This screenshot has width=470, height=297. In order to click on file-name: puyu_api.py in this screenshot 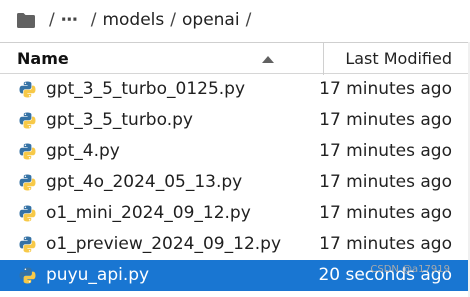, I will do `click(98, 275)`.